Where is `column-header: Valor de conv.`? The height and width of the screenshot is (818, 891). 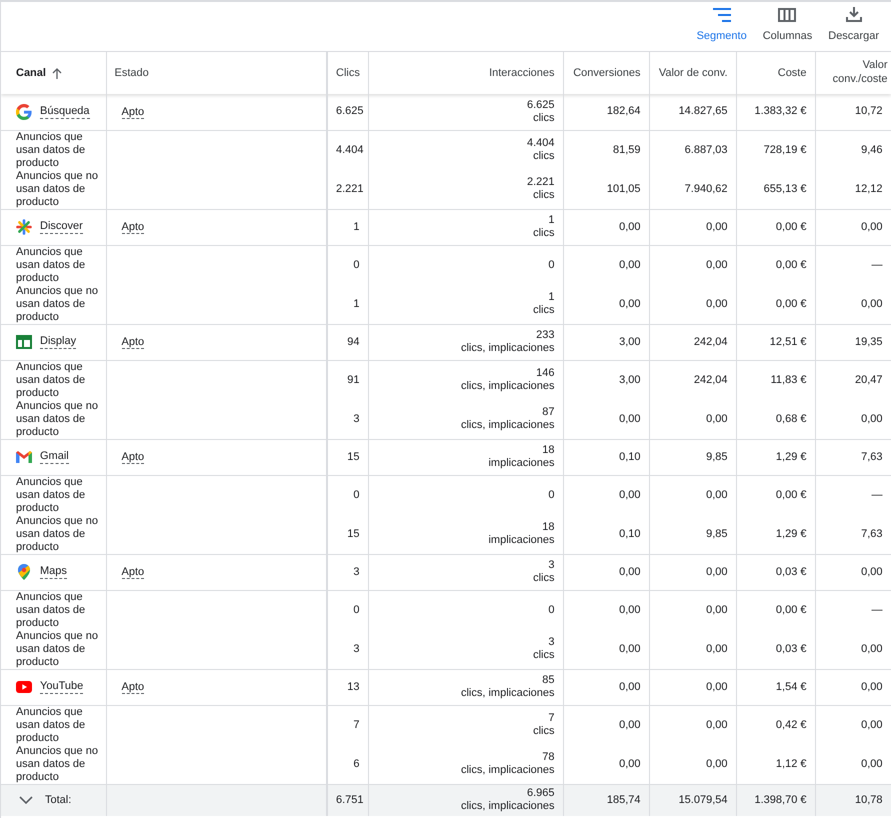
column-header: Valor de conv. is located at coordinates (693, 73).